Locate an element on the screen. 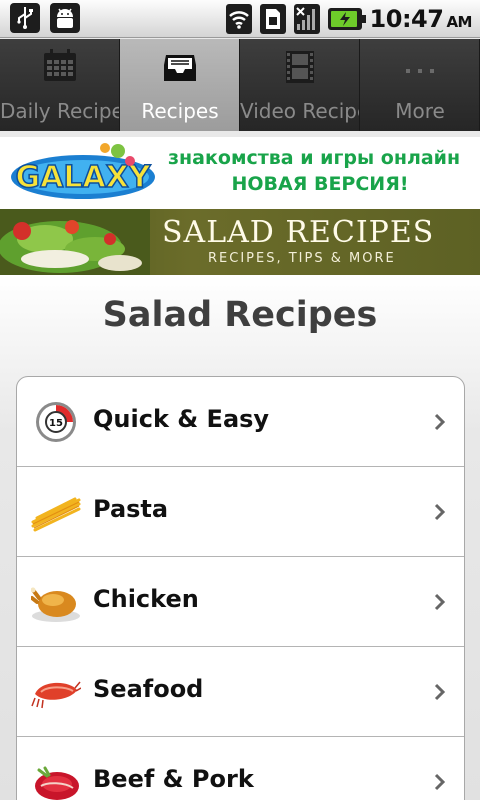 This screenshot has height=800, width=480. usb-icon is located at coordinates (25, 18).